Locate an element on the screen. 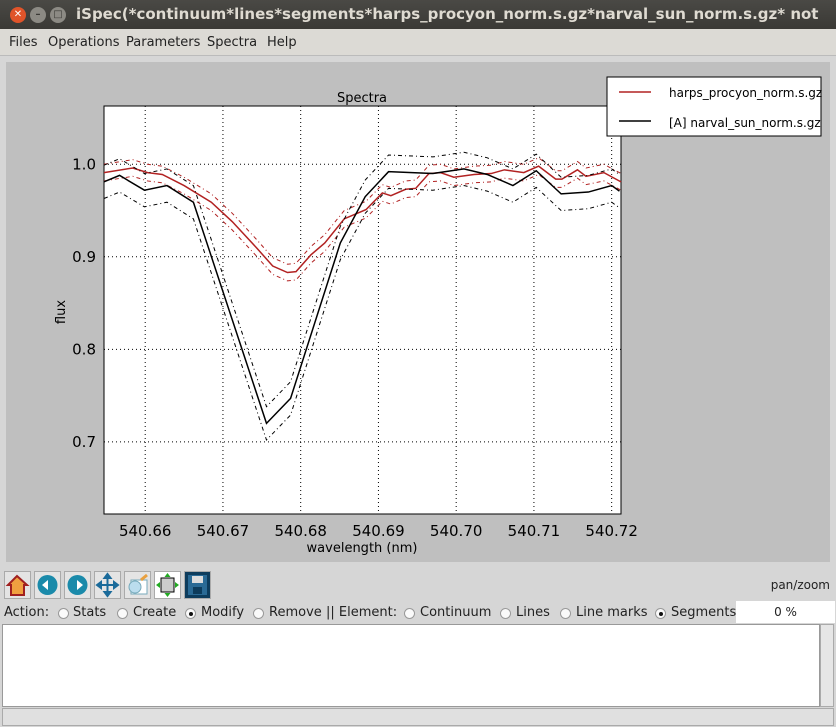  maximize-icon: □ is located at coordinates (58, 15).